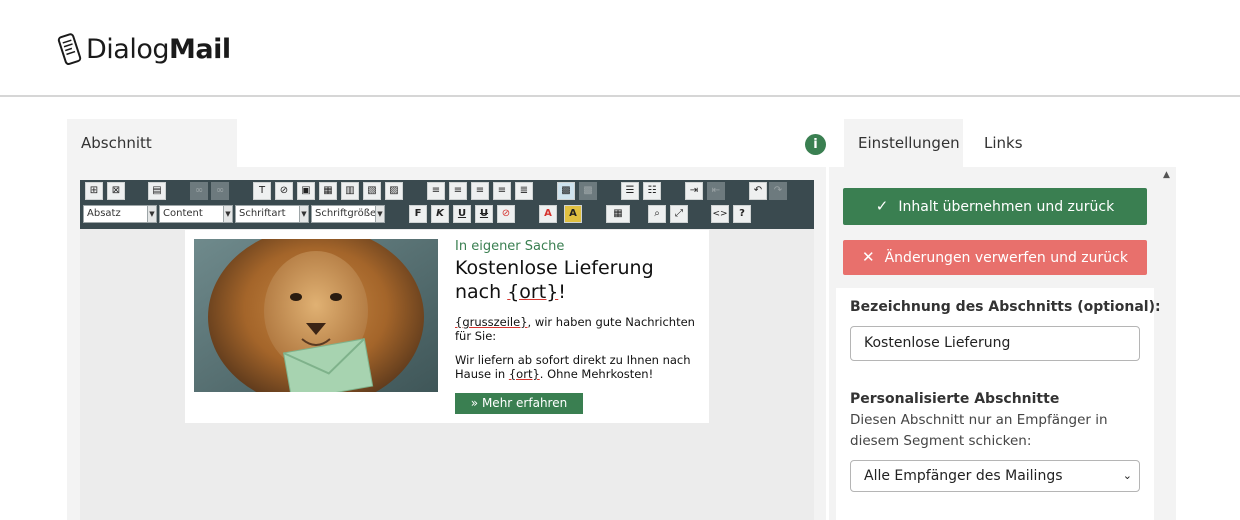 The width and height of the screenshot is (1240, 520). What do you see at coordinates (758, 191) in the screenshot?
I see `undo-icon: ↶` at bounding box center [758, 191].